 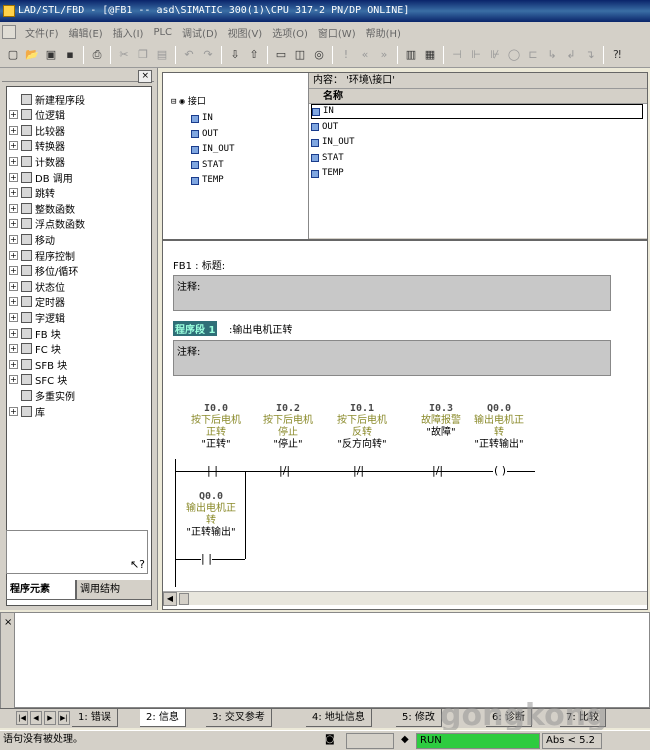 What do you see at coordinates (281, 55) in the screenshot?
I see `monitor-icon: ▭` at bounding box center [281, 55].